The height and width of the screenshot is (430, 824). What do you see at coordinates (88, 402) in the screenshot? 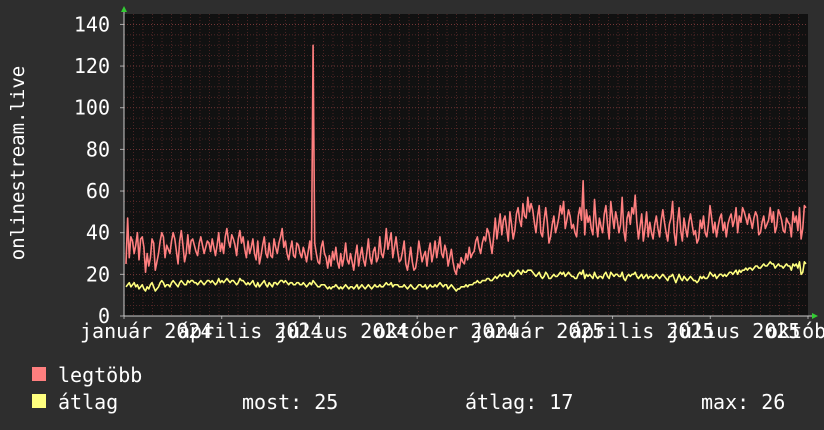
I see `legend-label-avg: átlag` at bounding box center [88, 402].